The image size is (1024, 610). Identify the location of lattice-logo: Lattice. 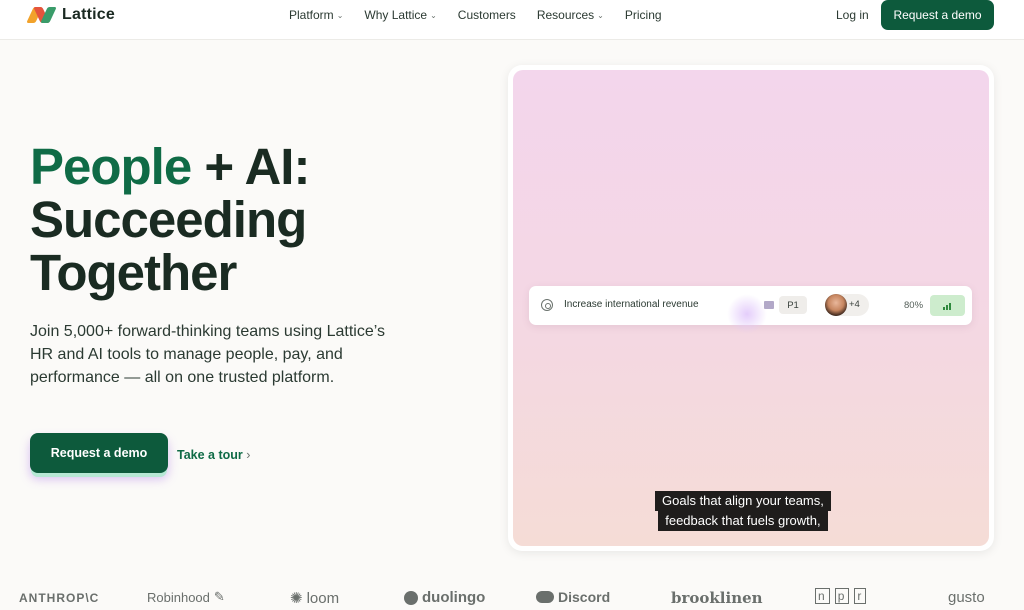
(70, 15).